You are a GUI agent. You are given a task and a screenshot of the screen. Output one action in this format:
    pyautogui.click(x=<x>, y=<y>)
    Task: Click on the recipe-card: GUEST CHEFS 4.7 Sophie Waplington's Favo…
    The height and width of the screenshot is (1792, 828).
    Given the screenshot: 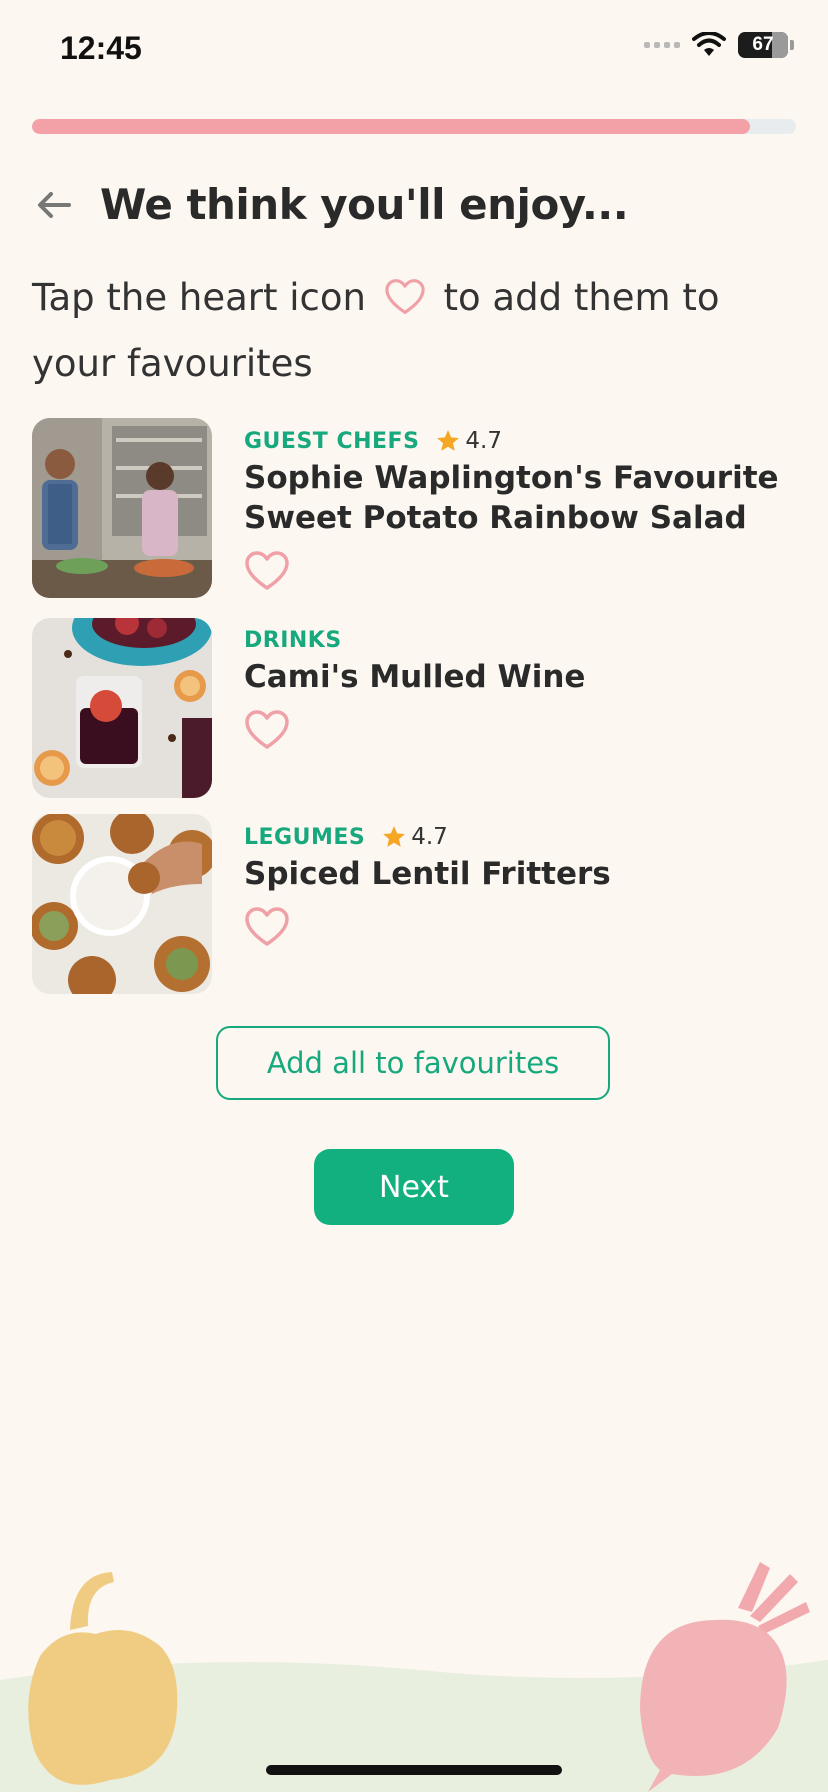 What is the action you would take?
    pyautogui.click(x=414, y=508)
    